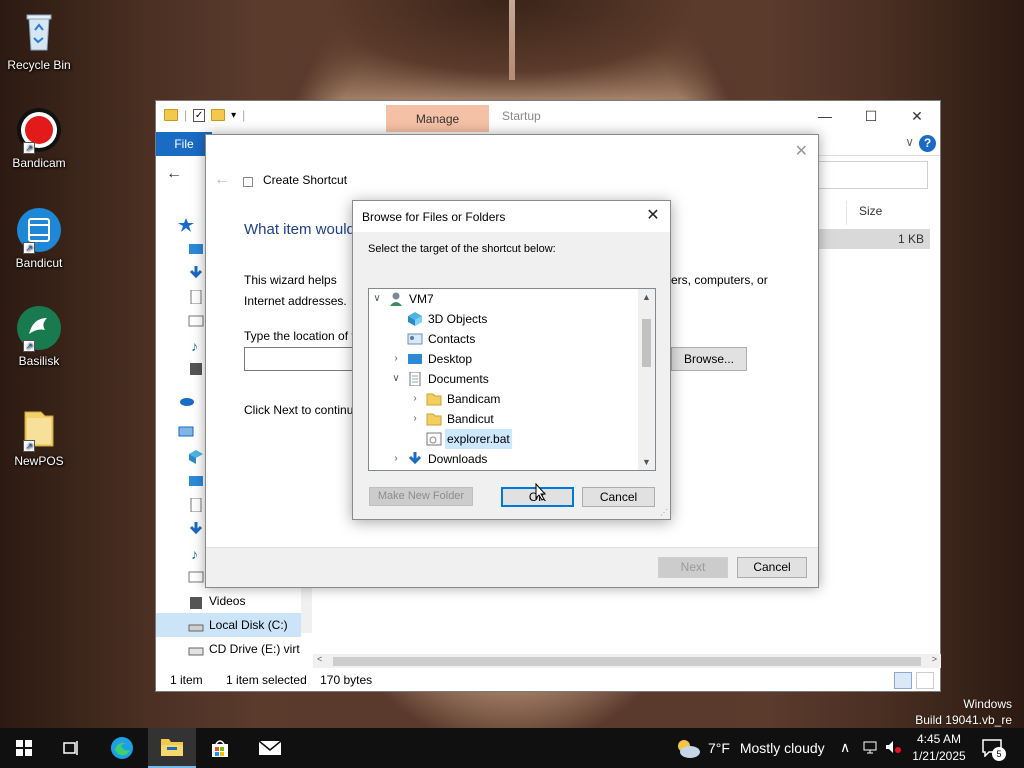  I want to click on close-button: ✕, so click(917, 116).